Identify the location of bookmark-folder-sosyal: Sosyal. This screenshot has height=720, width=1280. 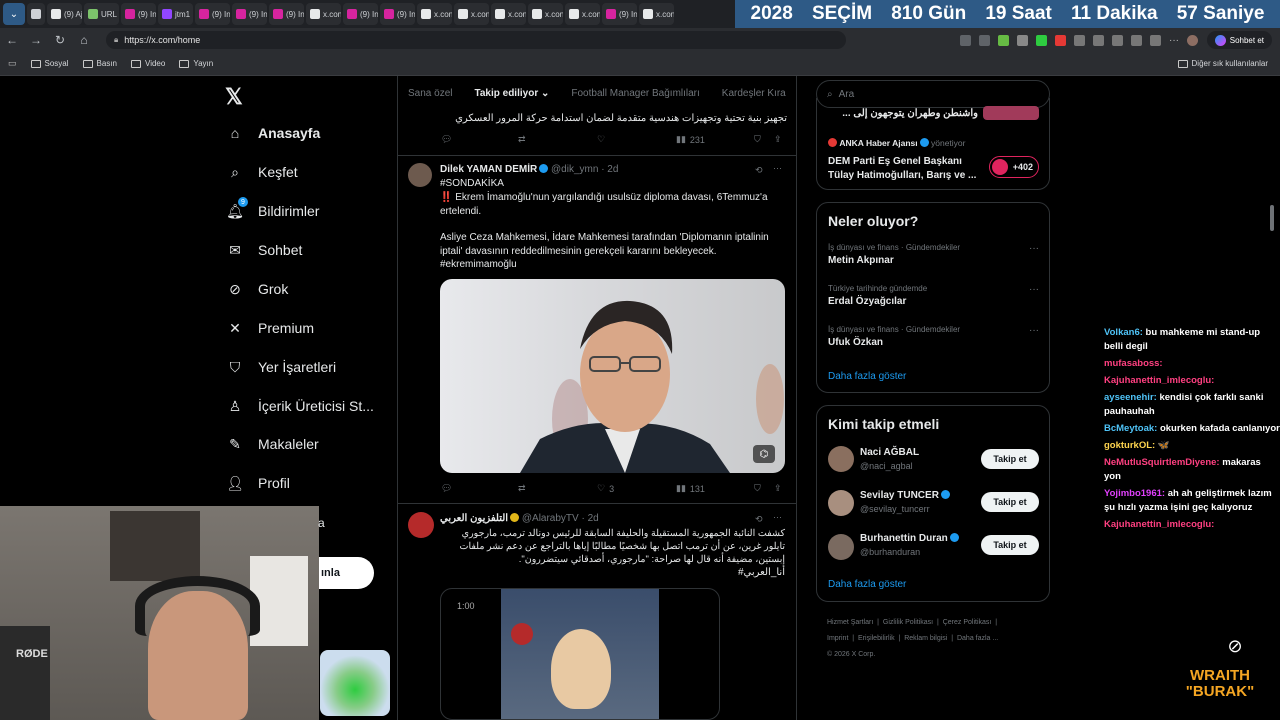
(49, 63).